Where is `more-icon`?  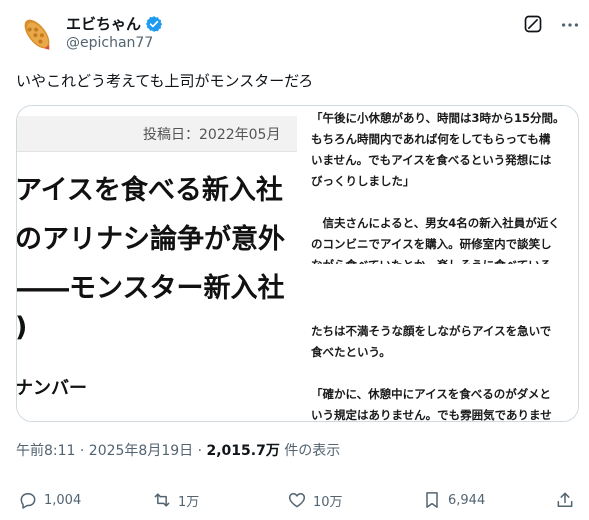
more-icon is located at coordinates (570, 25).